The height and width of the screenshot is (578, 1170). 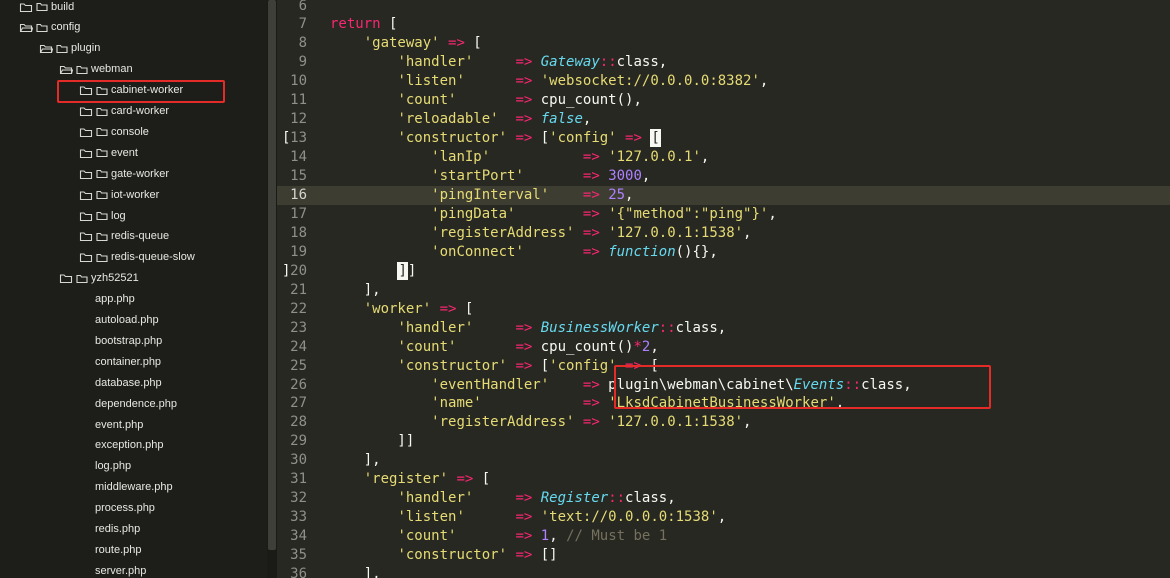 I want to click on code-line: 15 'startPort' => 3000,, so click(x=723, y=176).